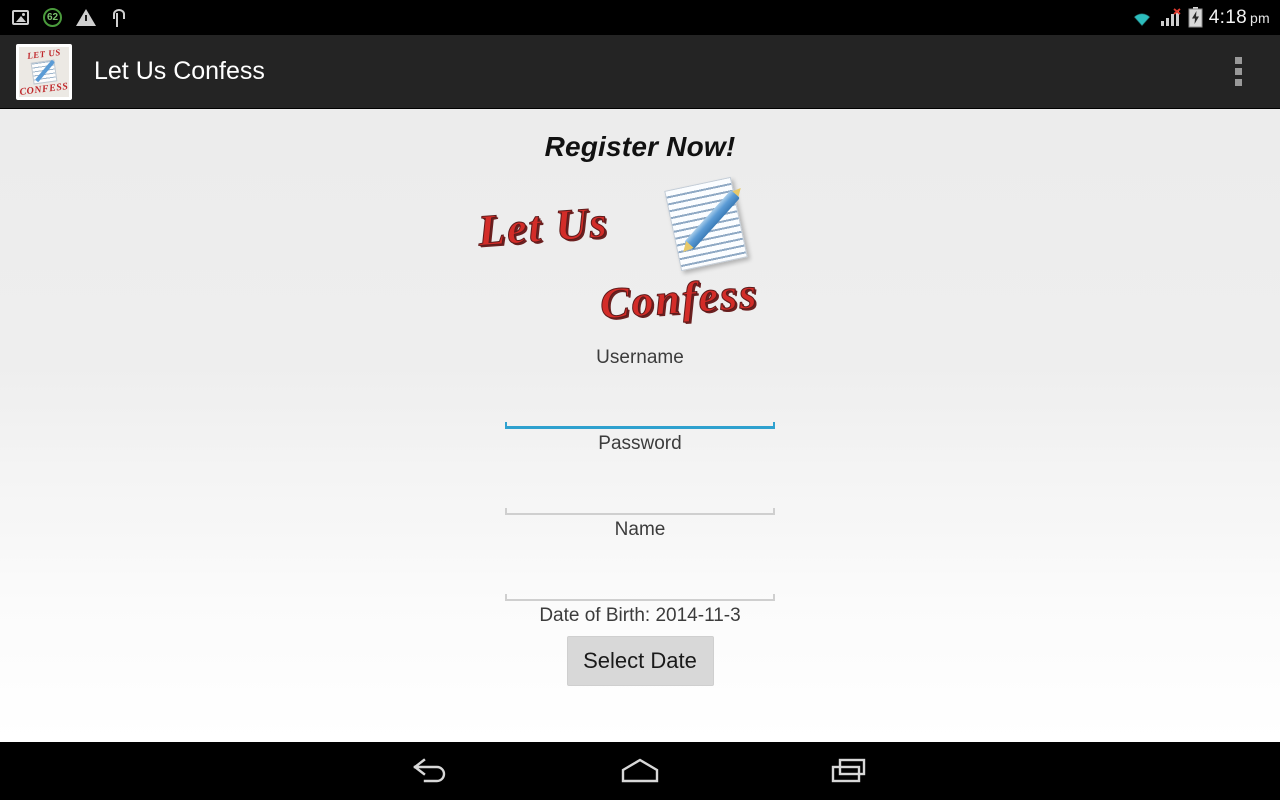 The height and width of the screenshot is (800, 1280). Describe the element at coordinates (640, 357) in the screenshot. I see `username-label: Username` at that location.